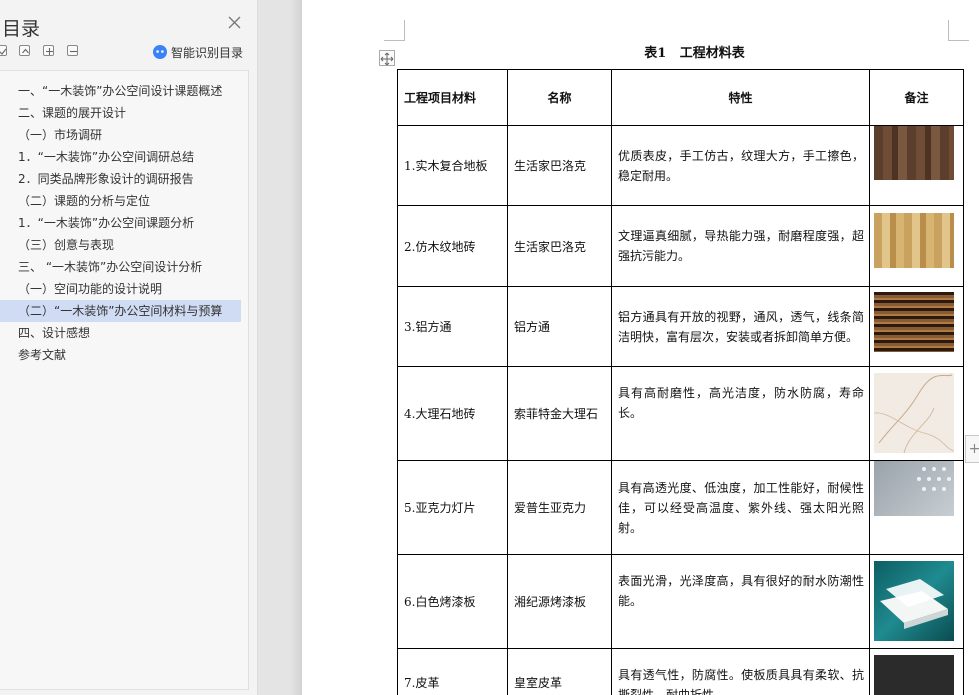 The height and width of the screenshot is (695, 979). I want to click on expand-all-icon, so click(3, 50).